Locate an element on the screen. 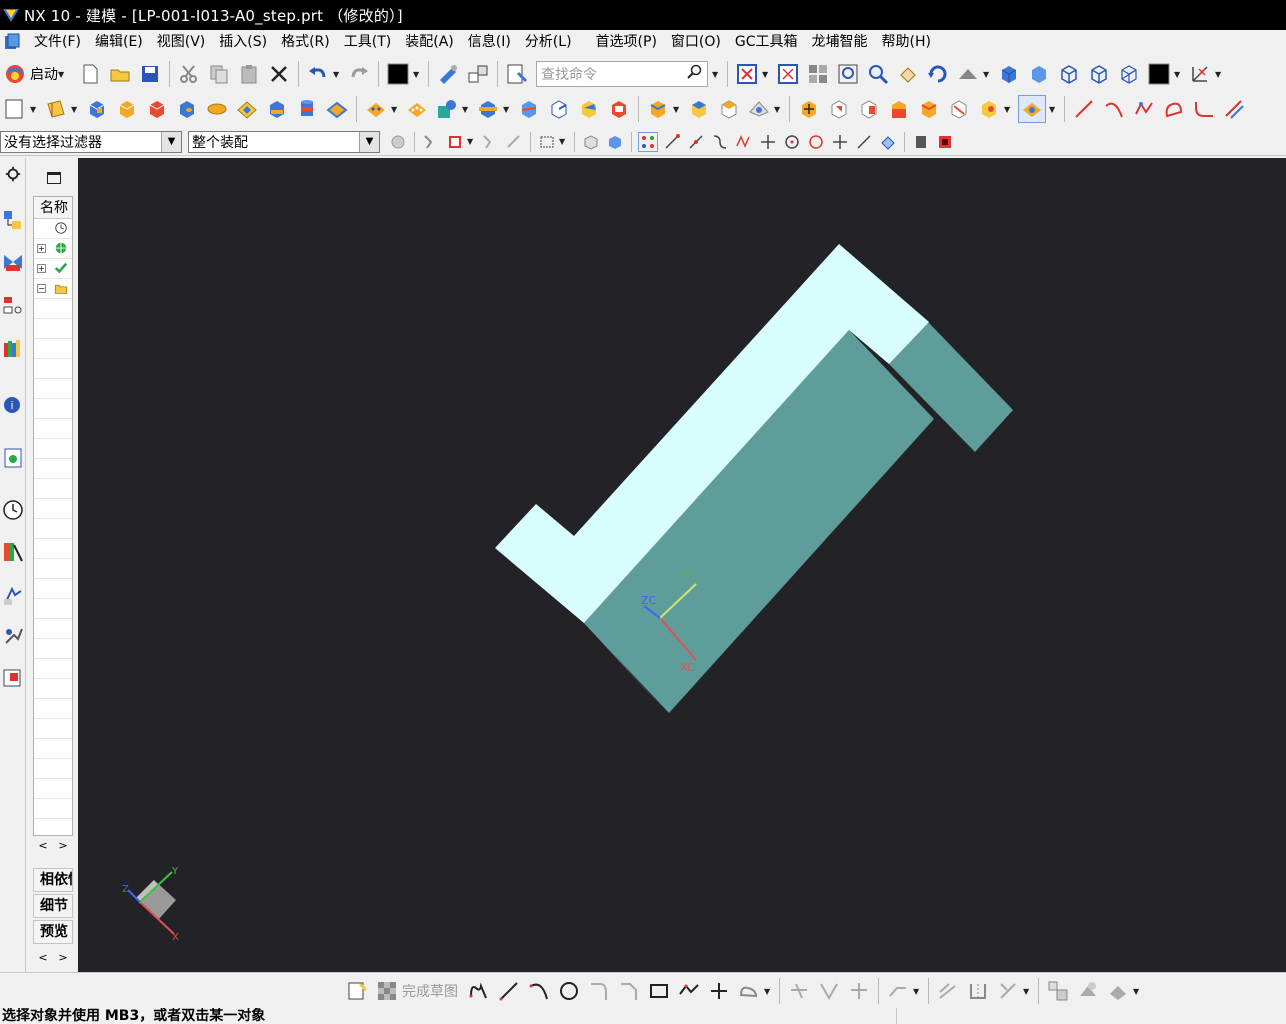 Image resolution: width=1286 pixels, height=1024 pixels. endpoint-icon is located at coordinates (672, 142).